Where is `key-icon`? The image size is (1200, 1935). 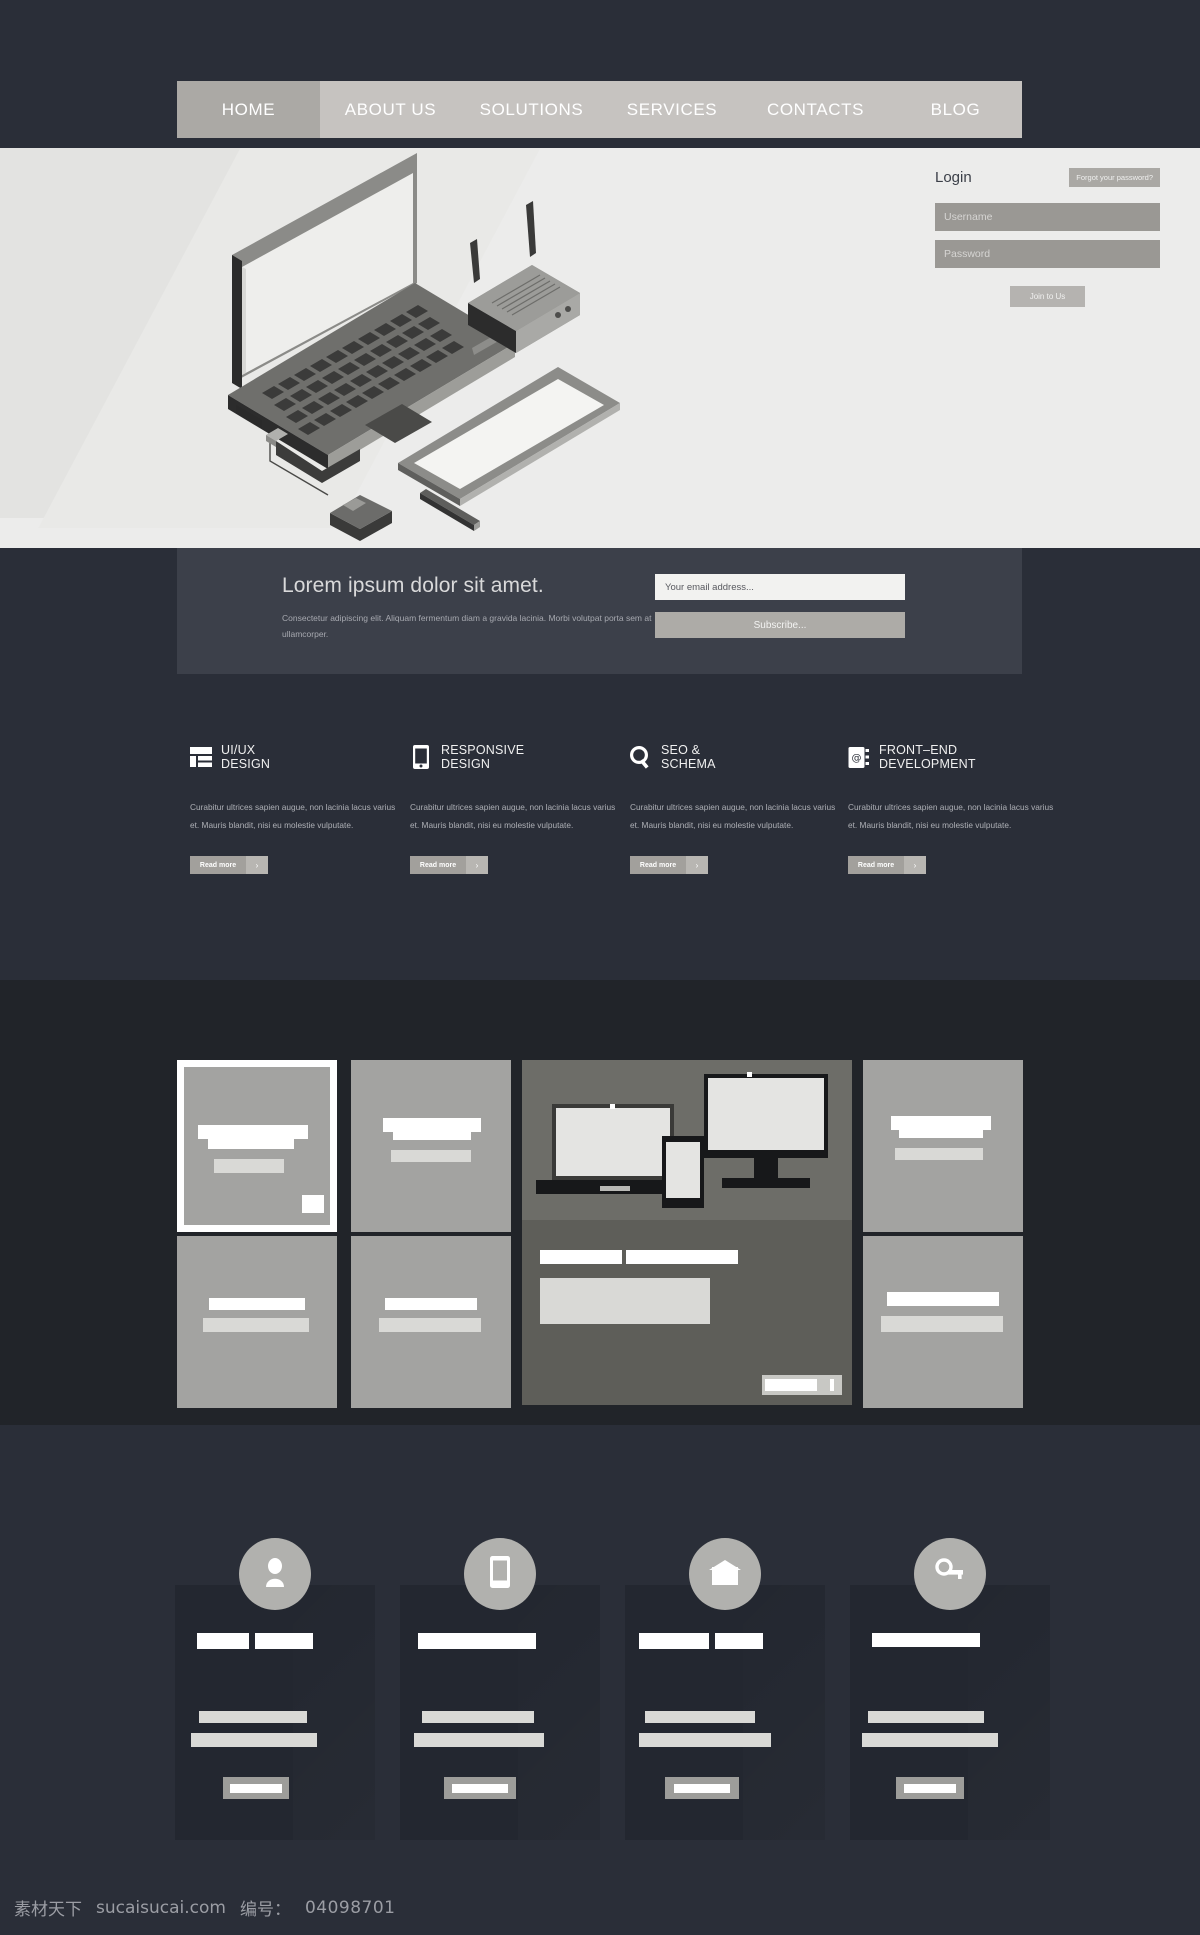 key-icon is located at coordinates (950, 1574).